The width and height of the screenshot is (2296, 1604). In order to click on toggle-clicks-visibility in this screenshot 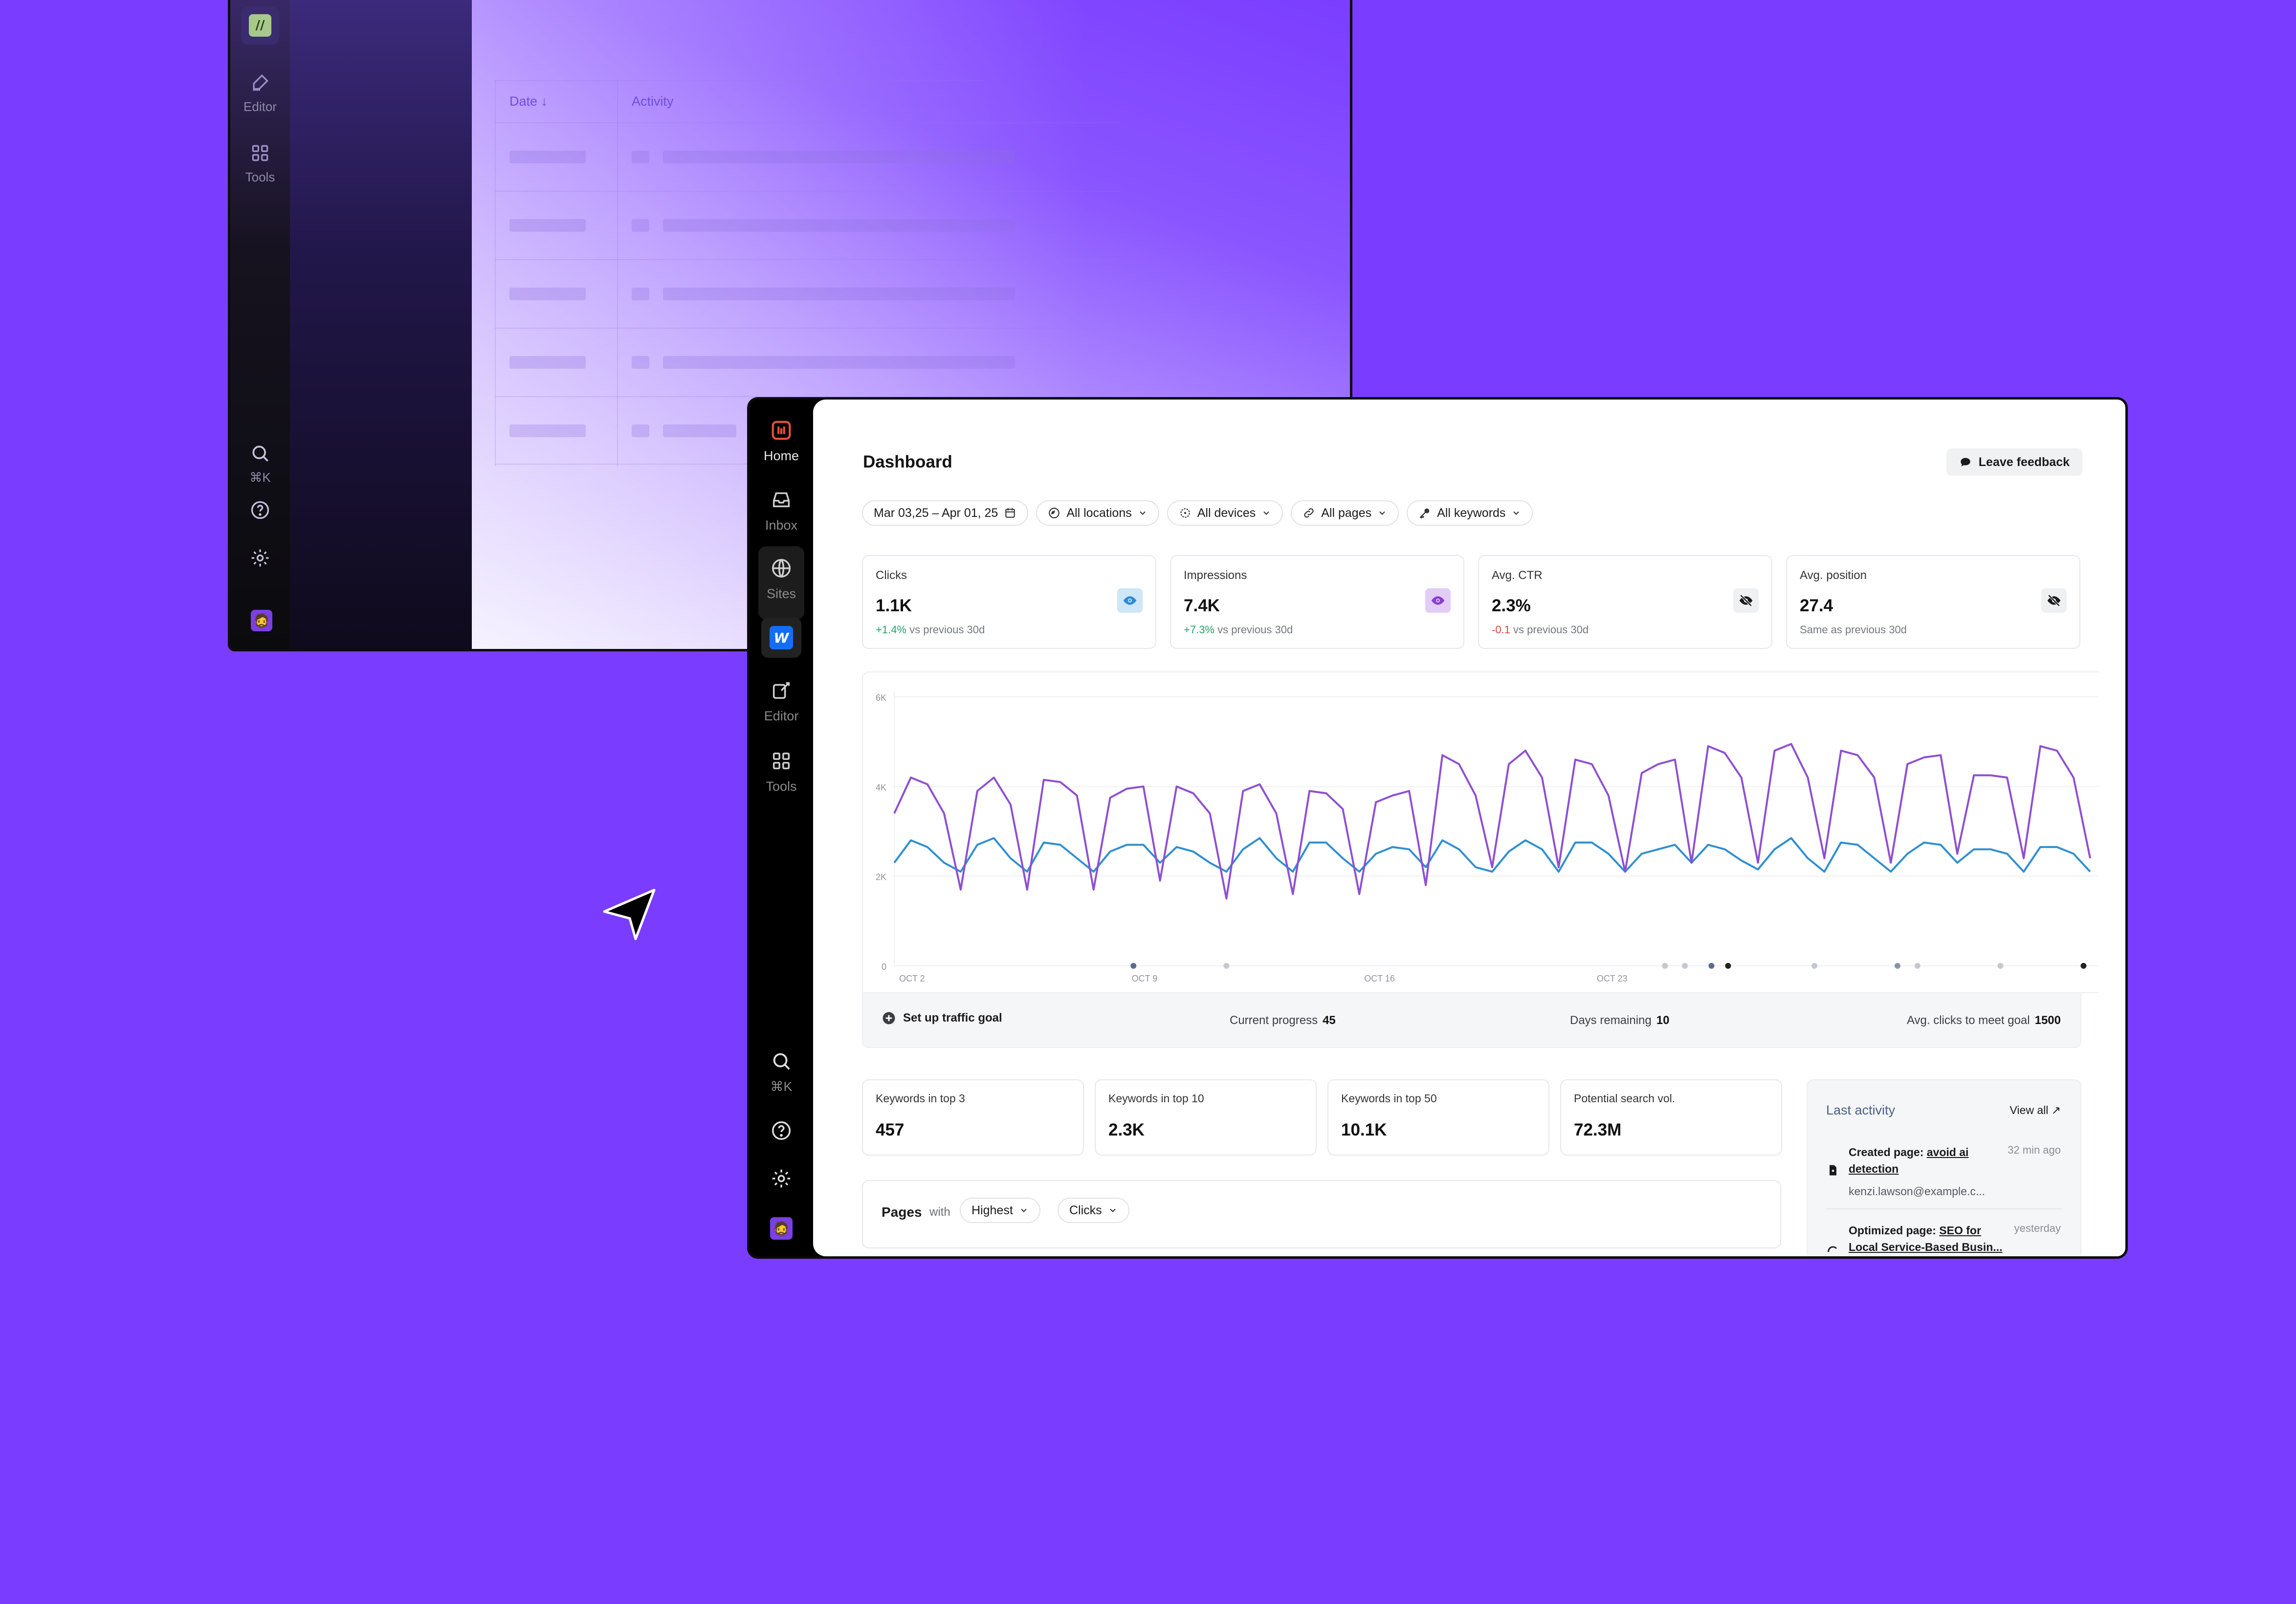, I will do `click(1130, 600)`.